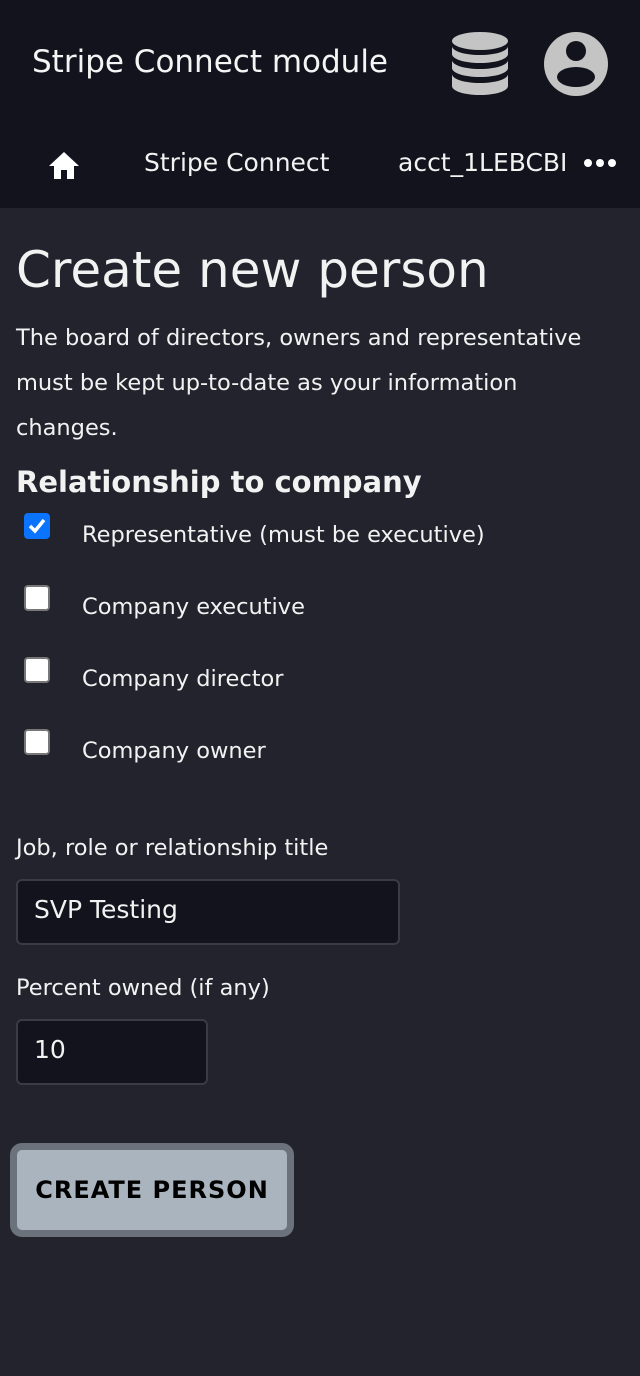 This screenshot has height=1376, width=640. What do you see at coordinates (208, 912) in the screenshot?
I see `job-title-input: SVP Testing` at bounding box center [208, 912].